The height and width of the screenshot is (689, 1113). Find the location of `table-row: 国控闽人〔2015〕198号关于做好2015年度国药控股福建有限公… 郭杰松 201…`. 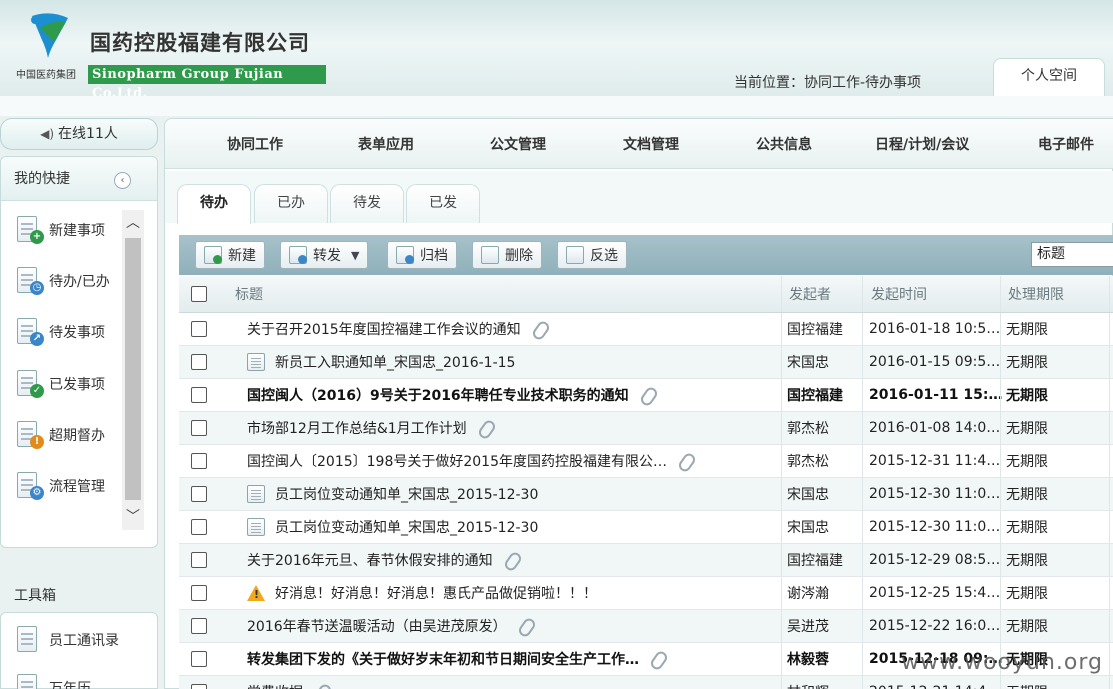

table-row: 国控闽人〔2015〕198号关于做好2015年度国药控股福建有限公… 郭杰松 201… is located at coordinates (646, 461).